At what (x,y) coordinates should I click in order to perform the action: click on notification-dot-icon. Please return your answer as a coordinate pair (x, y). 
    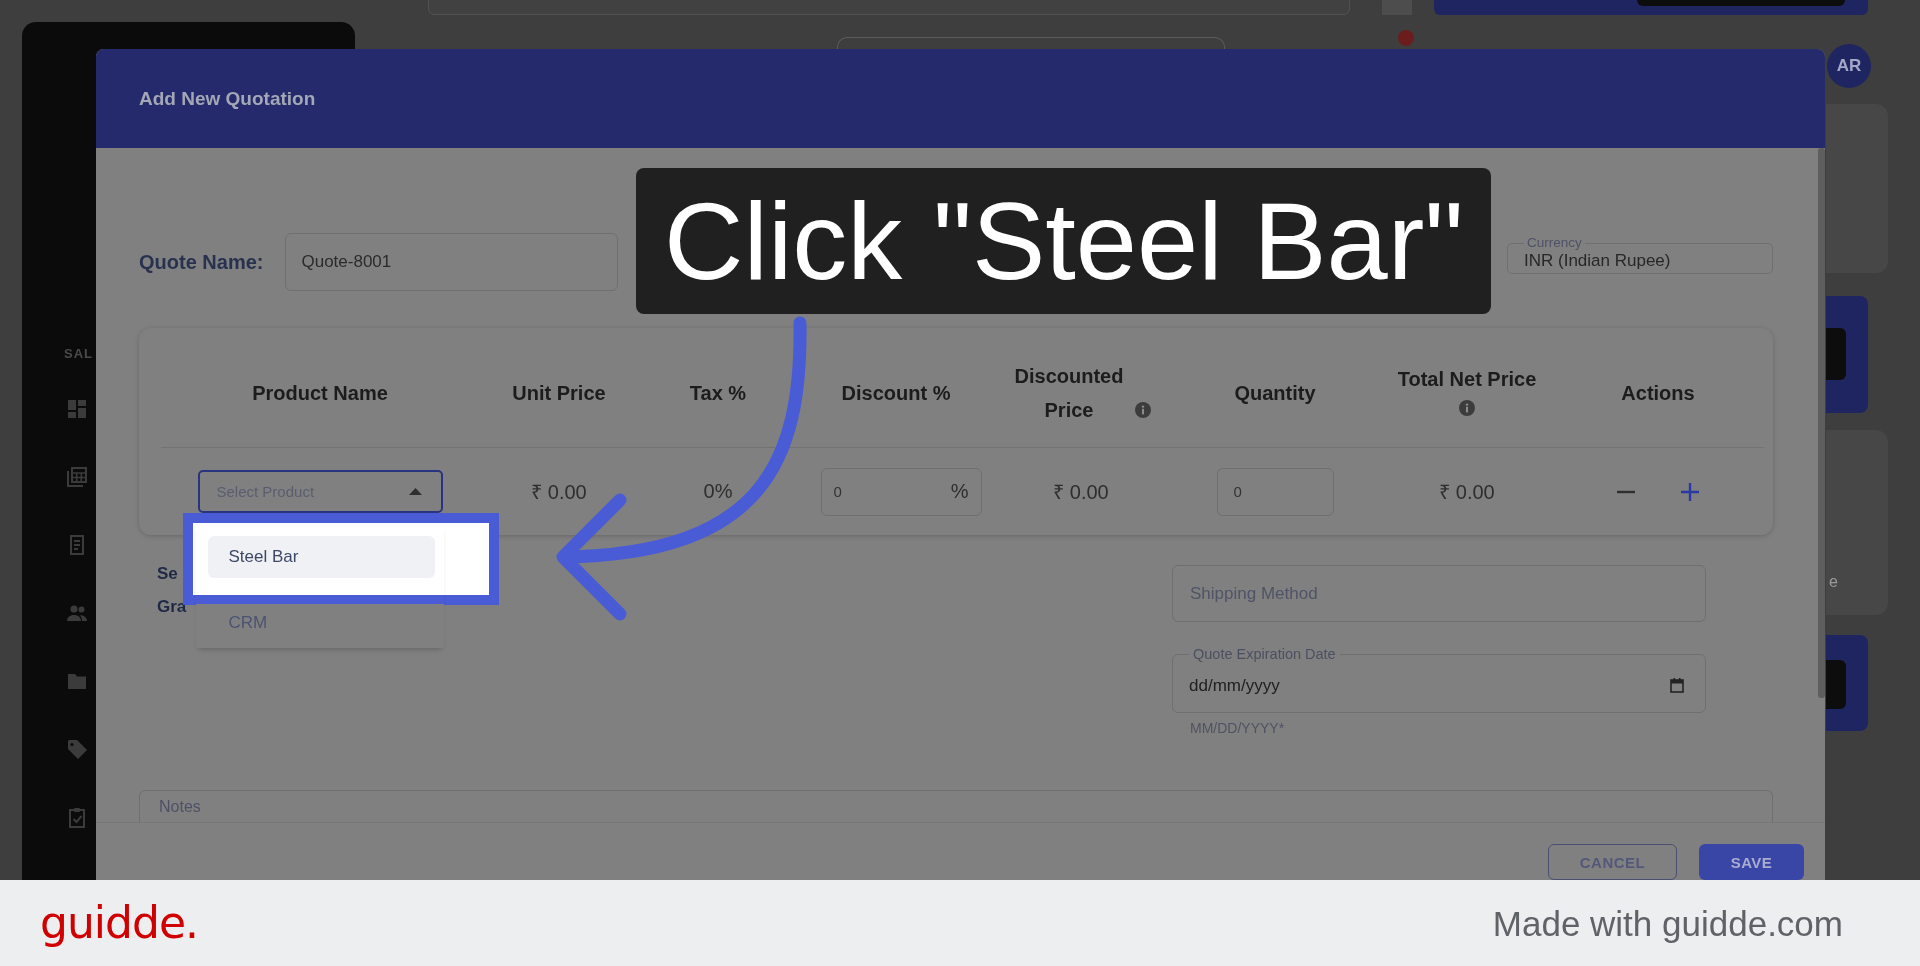
    Looking at the image, I should click on (1406, 38).